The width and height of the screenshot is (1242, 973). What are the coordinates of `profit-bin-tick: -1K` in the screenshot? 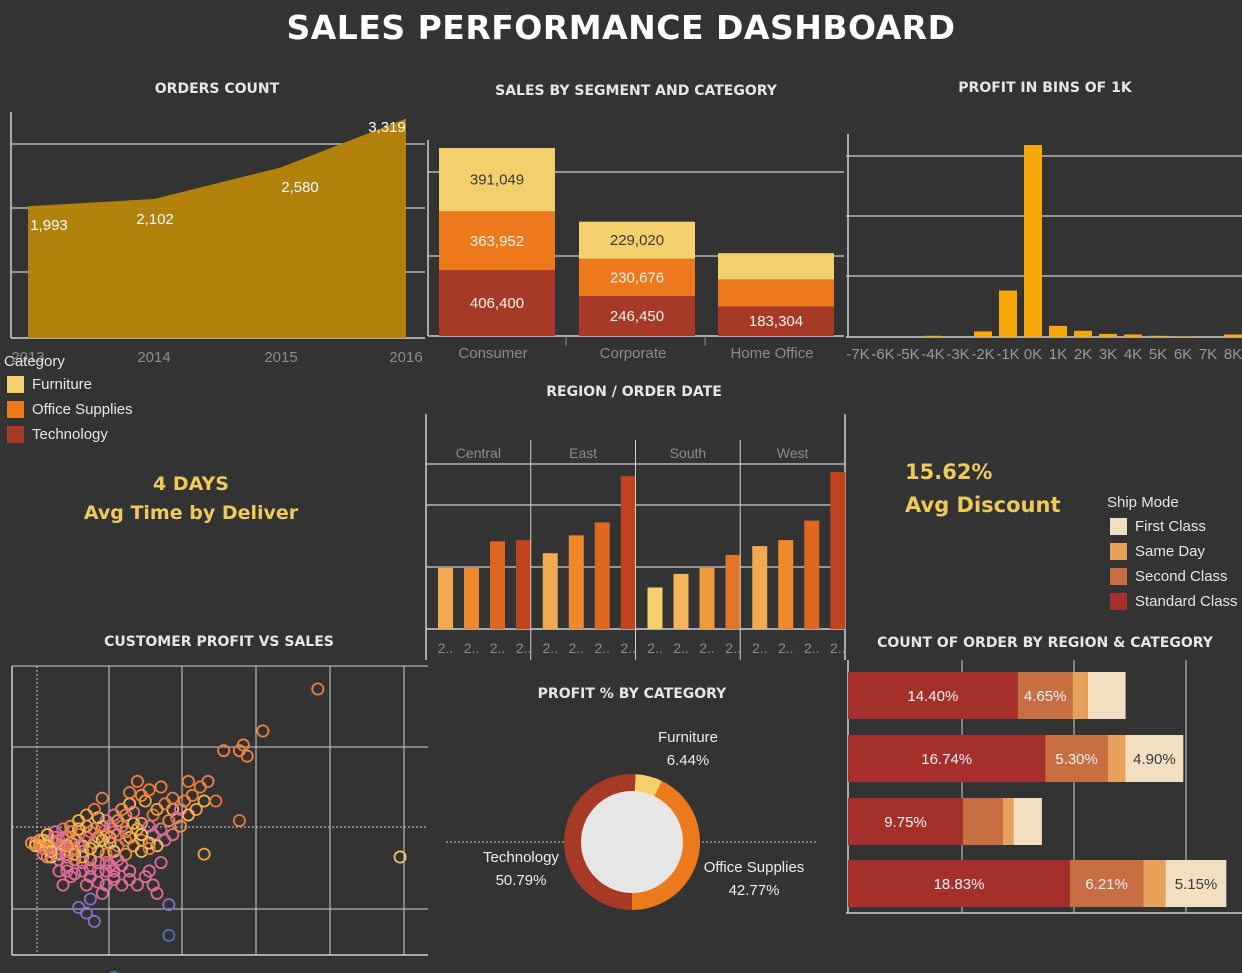 It's located at (1007, 354).